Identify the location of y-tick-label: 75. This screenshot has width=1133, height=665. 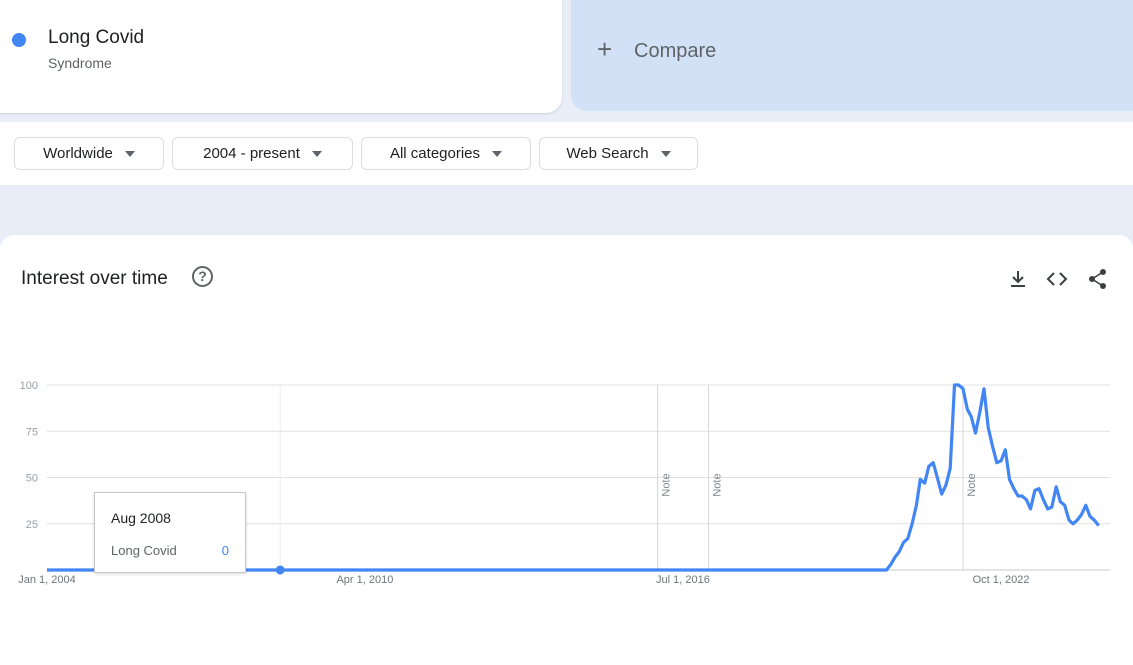
(32, 432).